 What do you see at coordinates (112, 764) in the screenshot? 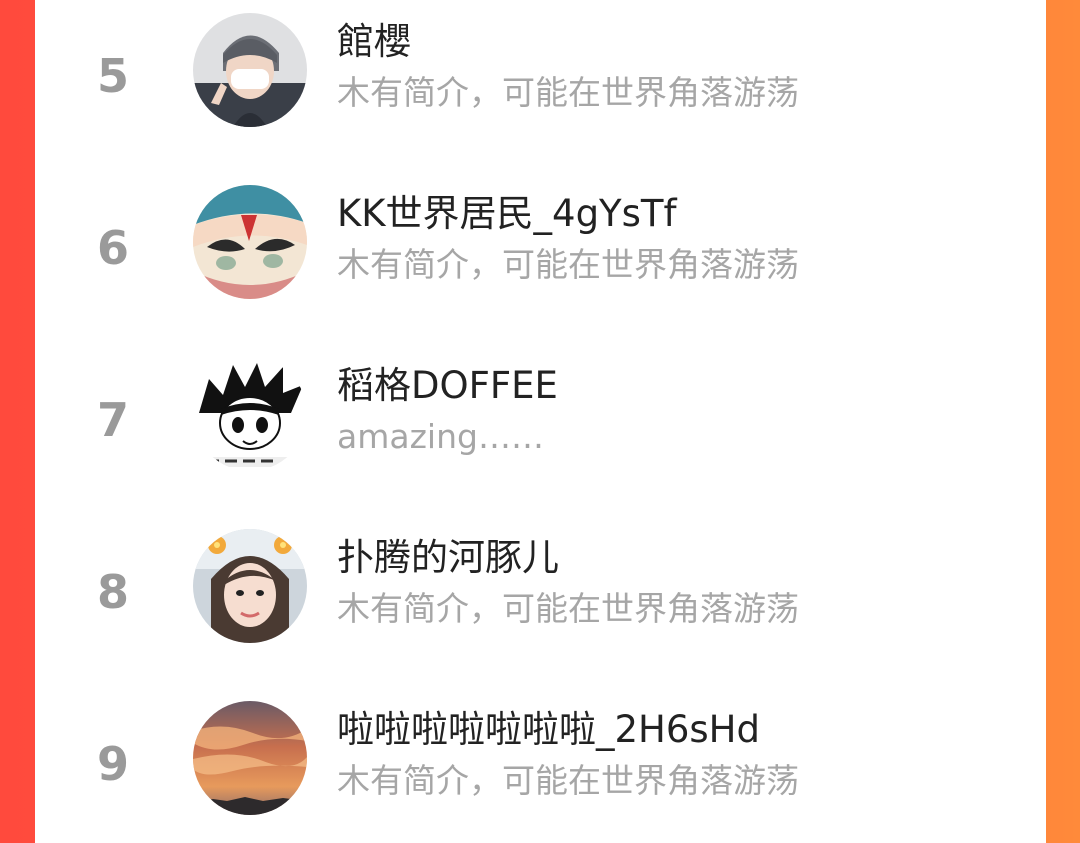
I see `rank-number: 9` at bounding box center [112, 764].